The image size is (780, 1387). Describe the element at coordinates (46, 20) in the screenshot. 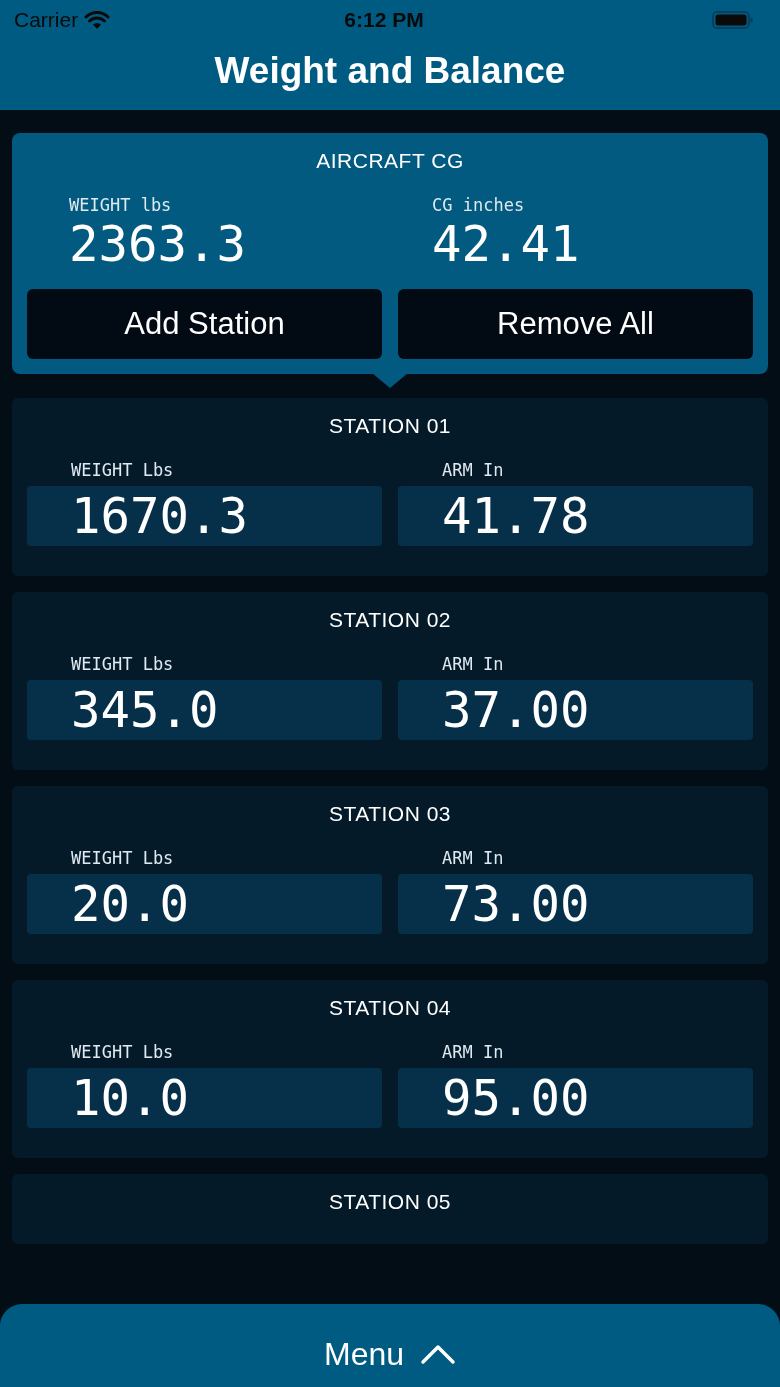

I see `carrier-label: Carrier` at that location.